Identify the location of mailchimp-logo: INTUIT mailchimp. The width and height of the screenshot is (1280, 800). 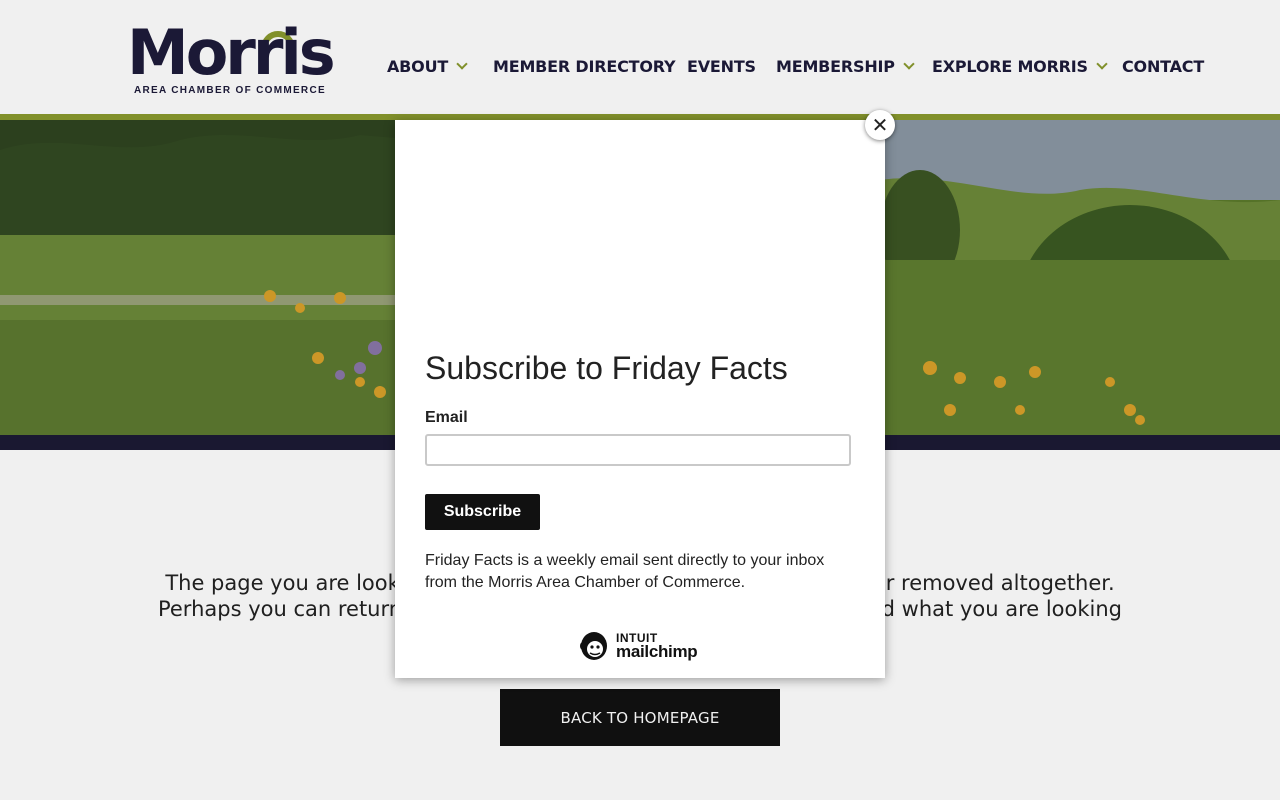
(643, 645).